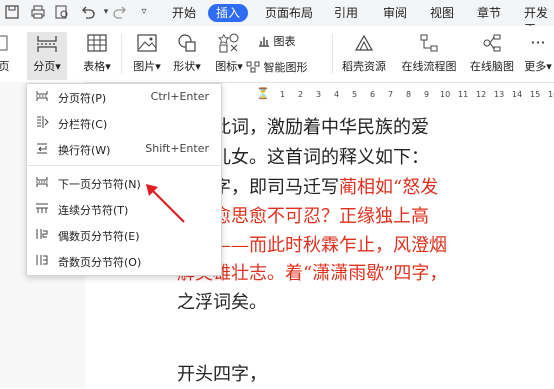  I want to click on indent-marker-icon: ⏳, so click(263, 93).